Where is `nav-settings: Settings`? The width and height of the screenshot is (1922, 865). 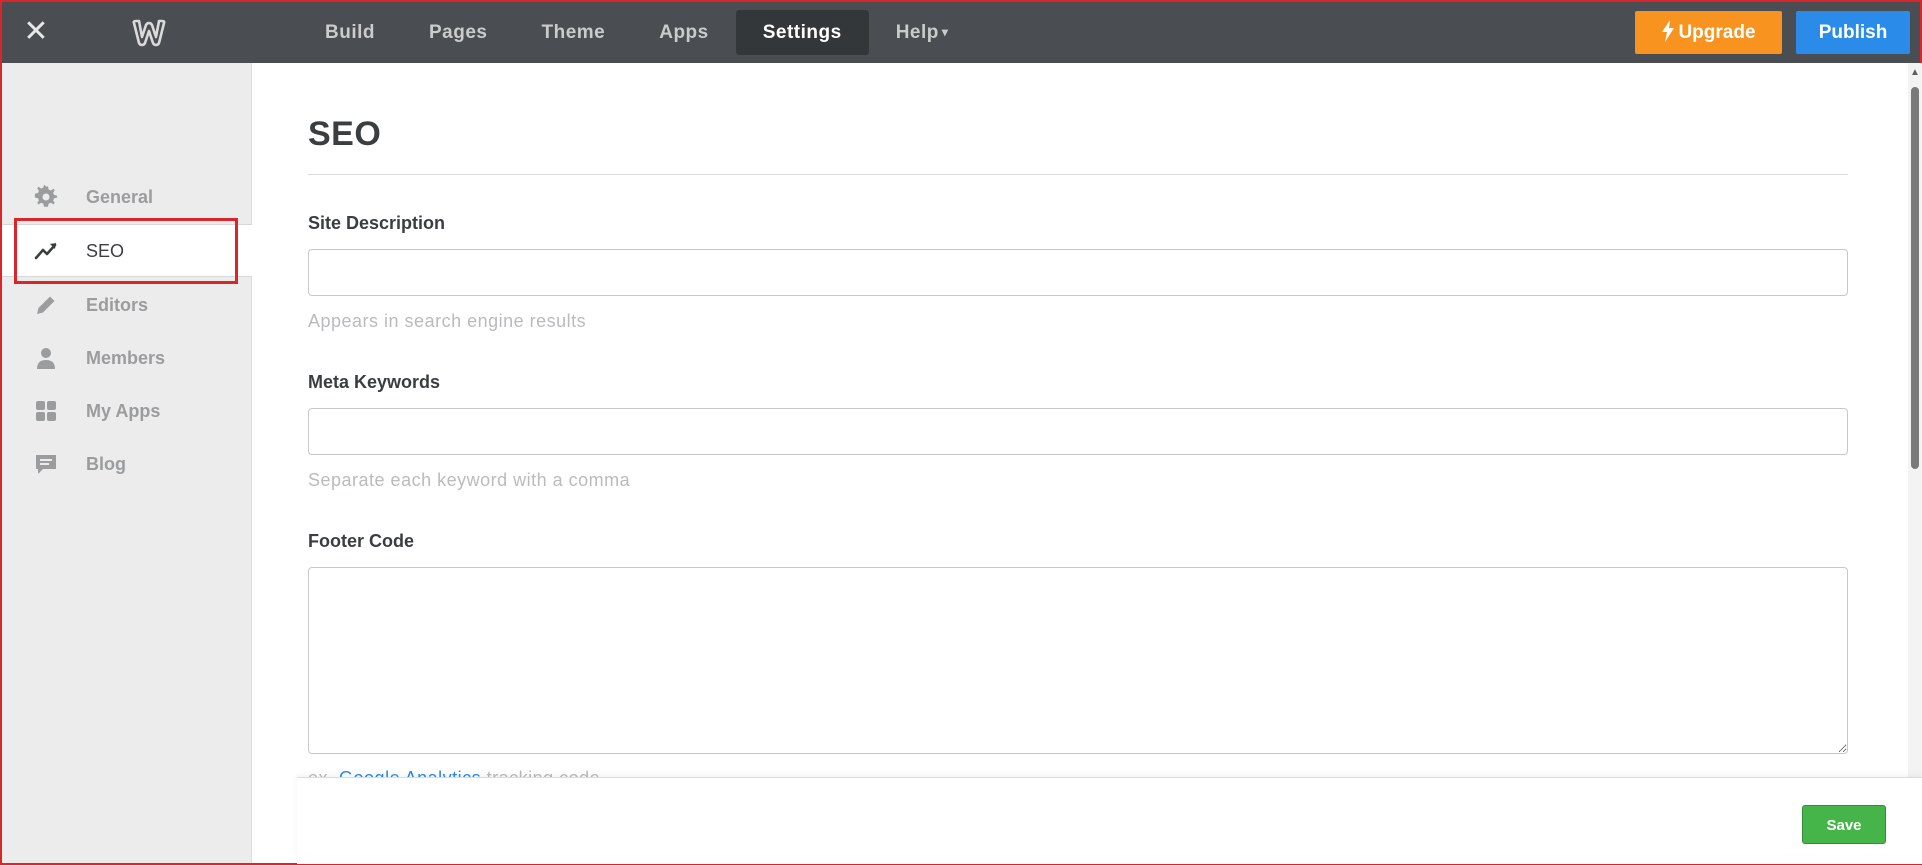 nav-settings: Settings is located at coordinates (802, 32).